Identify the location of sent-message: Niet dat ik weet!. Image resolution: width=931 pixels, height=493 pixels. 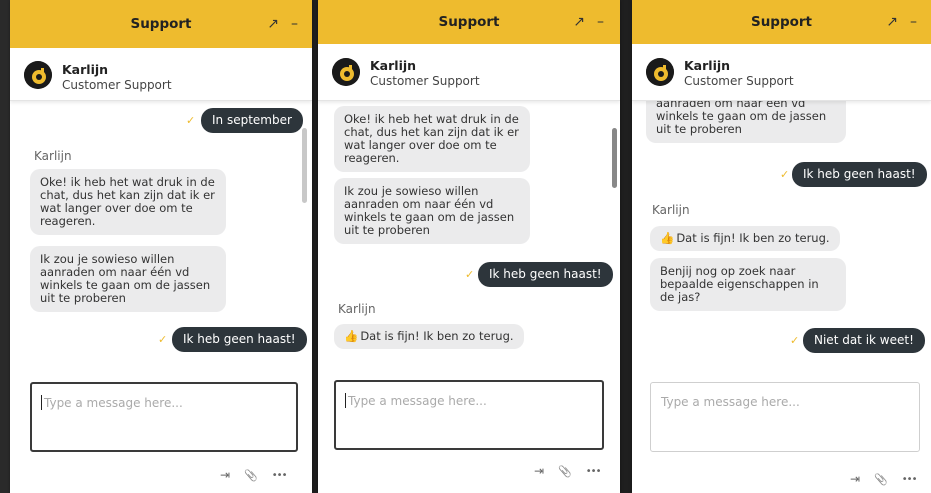
(864, 340).